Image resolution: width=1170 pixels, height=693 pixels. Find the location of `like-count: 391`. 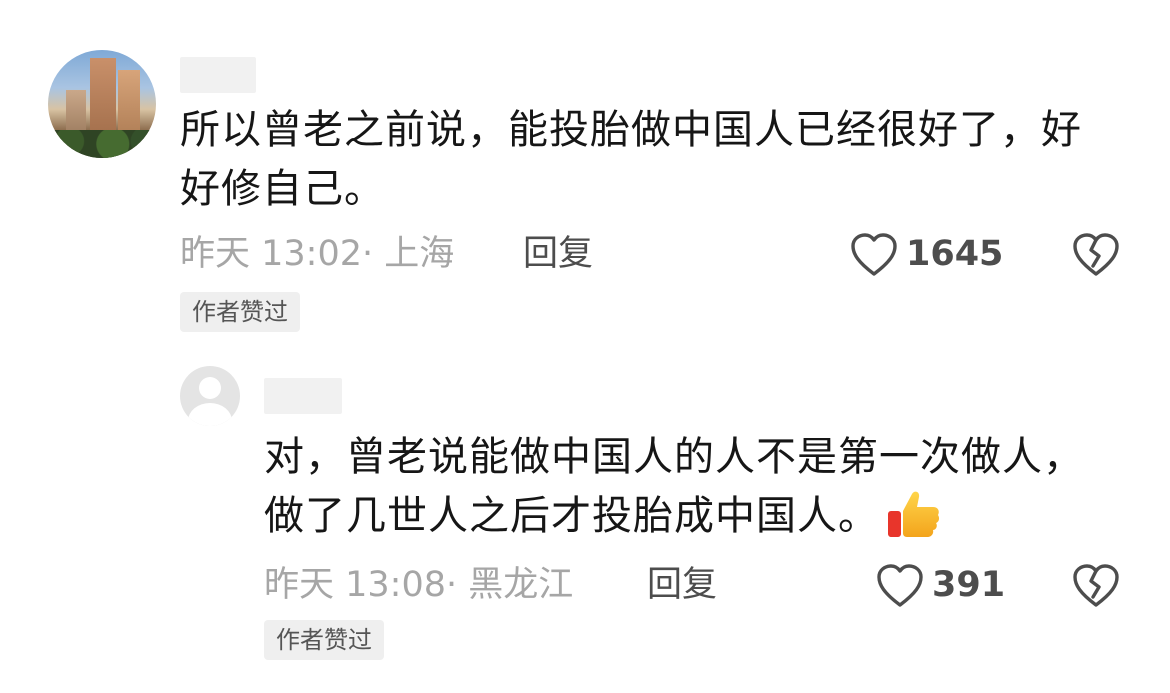

like-count: 391 is located at coordinates (969, 585).